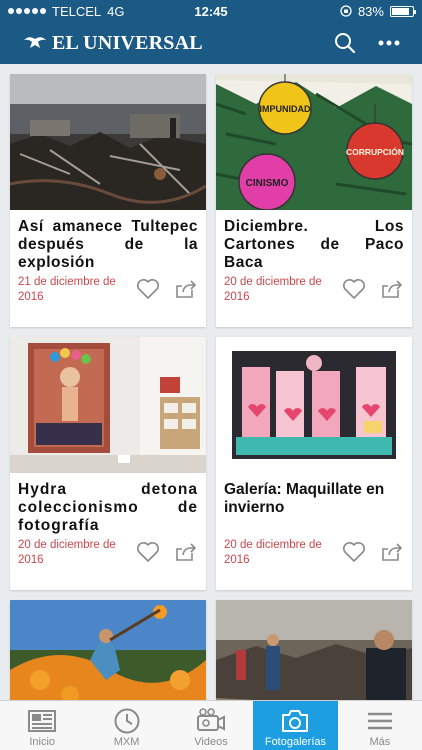  I want to click on tab-label: Fotogalerías, so click(295, 742).